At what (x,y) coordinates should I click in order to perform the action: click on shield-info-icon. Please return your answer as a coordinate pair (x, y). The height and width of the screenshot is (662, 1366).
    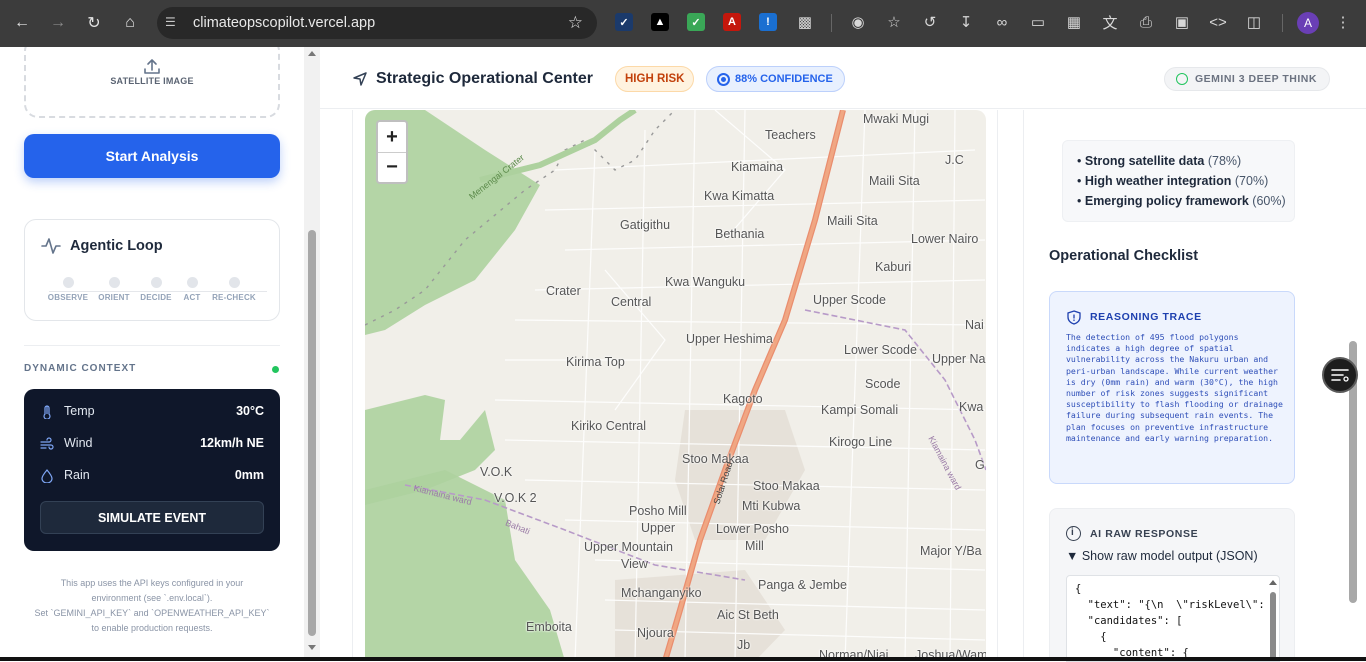
    Looking at the image, I should click on (1074, 317).